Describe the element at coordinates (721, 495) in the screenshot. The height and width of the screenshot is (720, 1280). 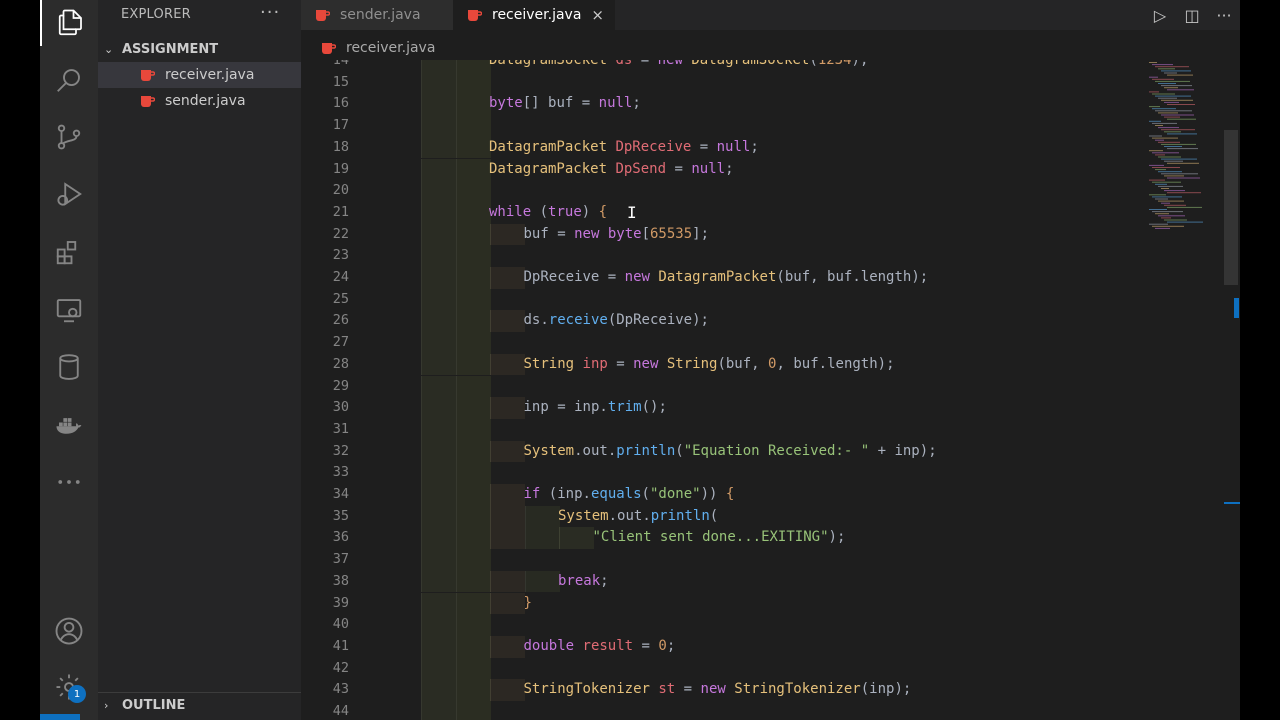
I see `code-line: 34 if (inp.equals("done")) {` at that location.